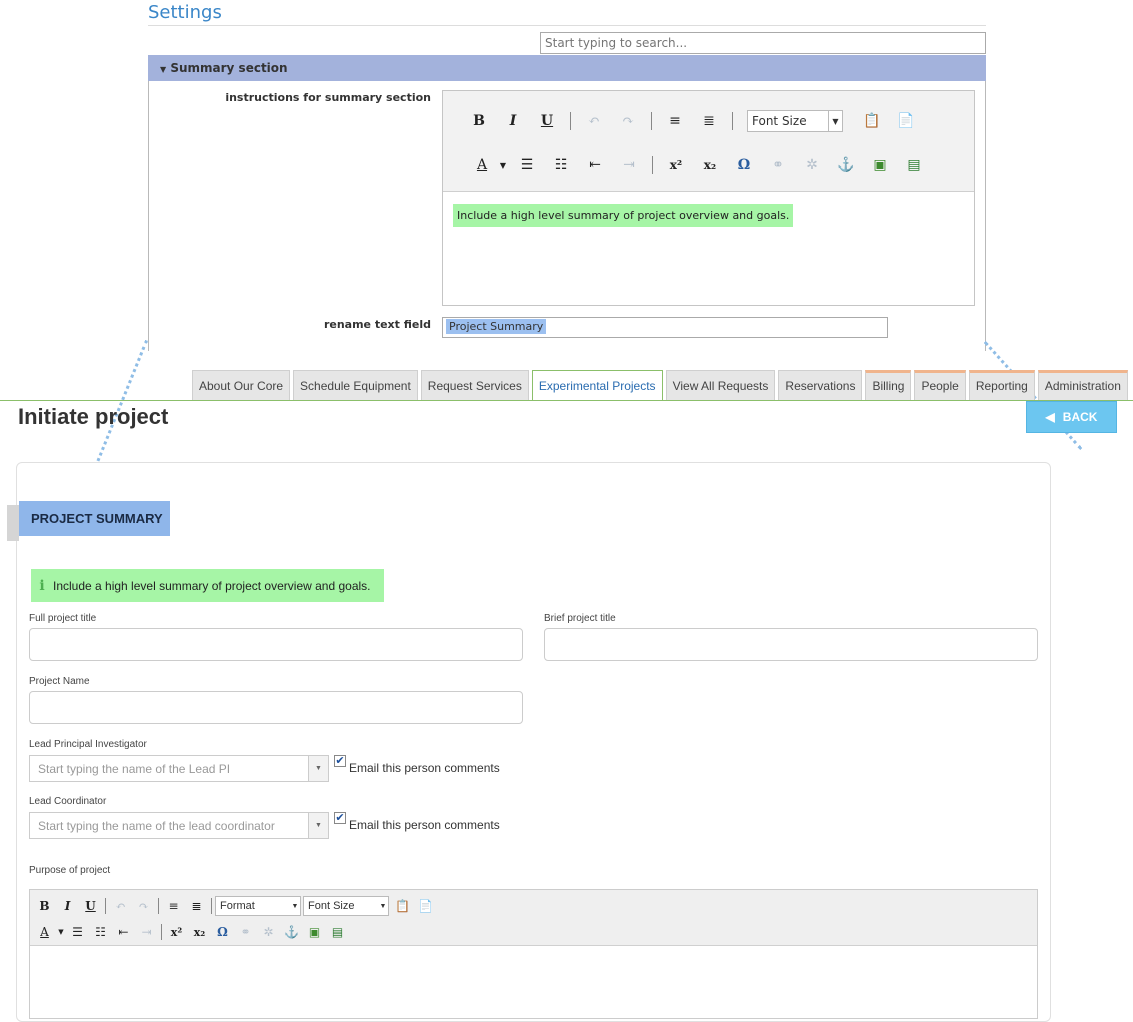 This screenshot has height=1022, width=1133. Describe the element at coordinates (888, 385) in the screenshot. I see `tab-billing: Billing` at that location.